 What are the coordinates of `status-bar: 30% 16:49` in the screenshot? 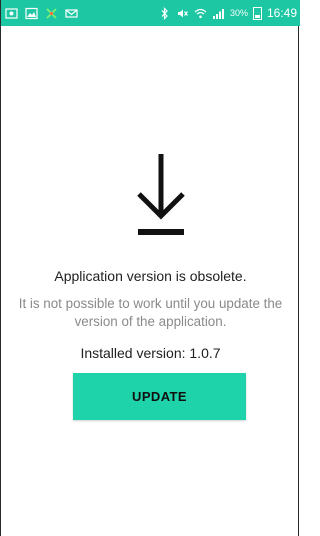 It's located at (150, 13).